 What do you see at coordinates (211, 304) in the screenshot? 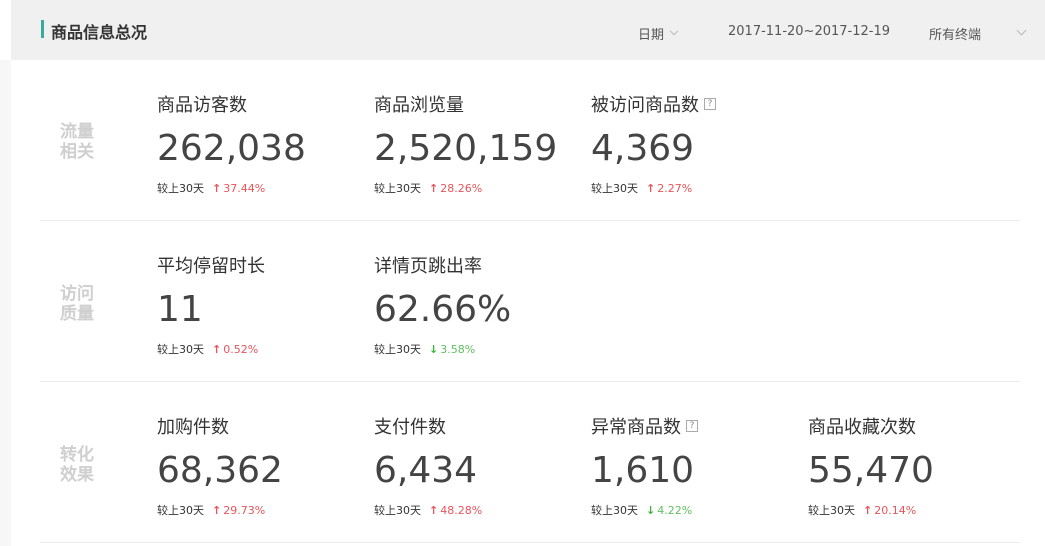
I see `metric-avg-stay: 平均停留时长 11 较上30天 ↑ 0.52%` at bounding box center [211, 304].